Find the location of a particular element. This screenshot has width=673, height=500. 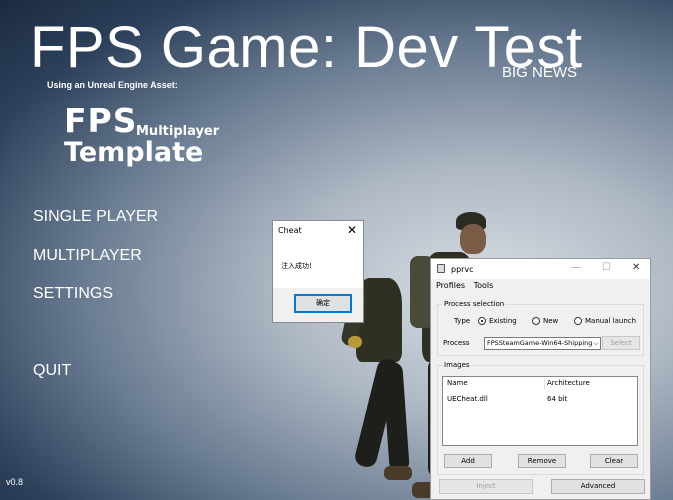

cheat-dialog-footer: 确定 is located at coordinates (318, 305).